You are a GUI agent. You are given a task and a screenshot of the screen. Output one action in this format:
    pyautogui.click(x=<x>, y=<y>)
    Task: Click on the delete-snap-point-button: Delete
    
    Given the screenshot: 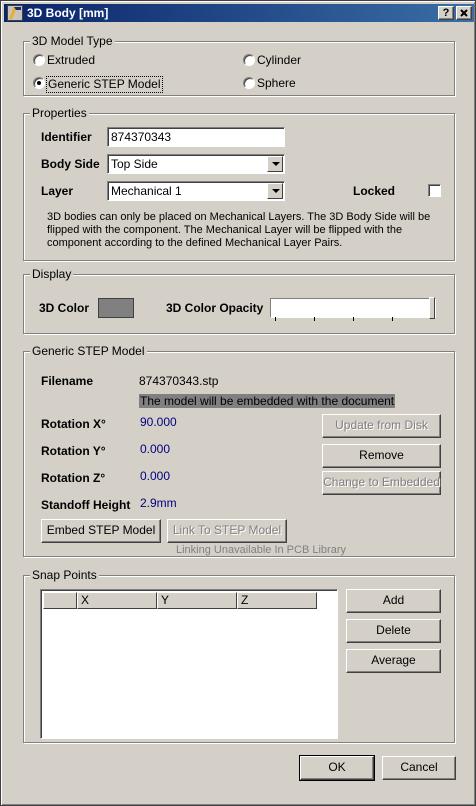 What is the action you would take?
    pyautogui.click(x=393, y=631)
    